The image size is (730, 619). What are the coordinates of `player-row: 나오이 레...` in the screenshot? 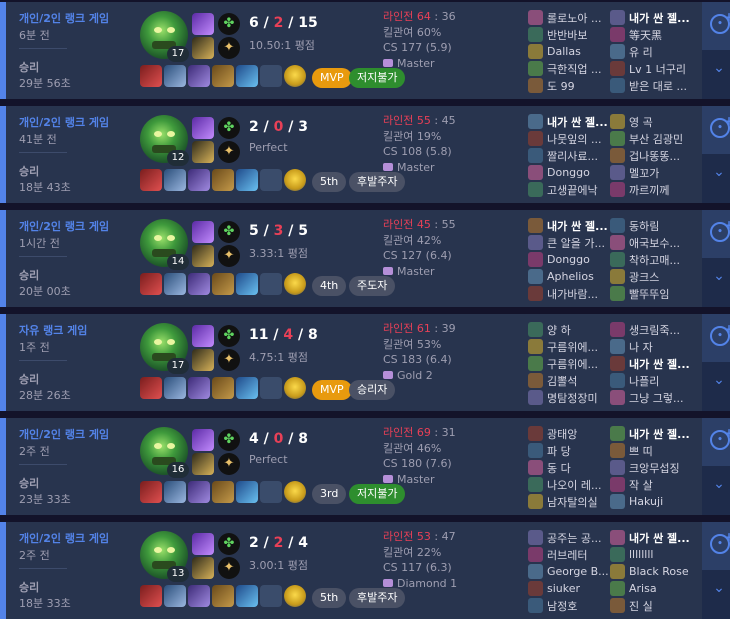 It's located at (569, 484).